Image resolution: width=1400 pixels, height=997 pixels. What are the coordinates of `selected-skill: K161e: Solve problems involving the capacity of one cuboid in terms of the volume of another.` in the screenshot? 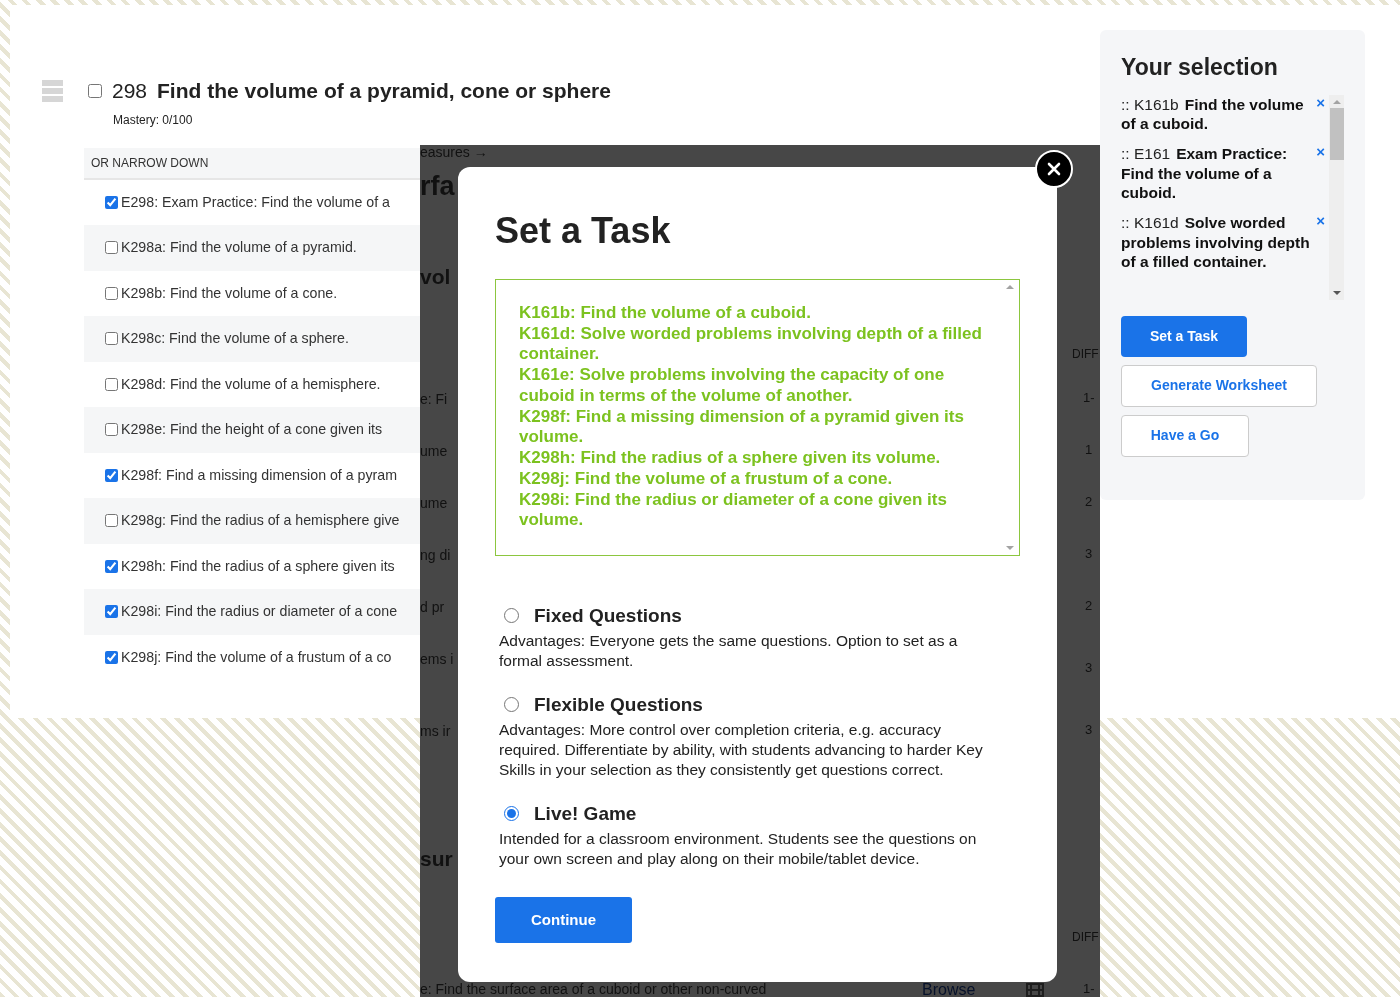 It's located at (732, 386).